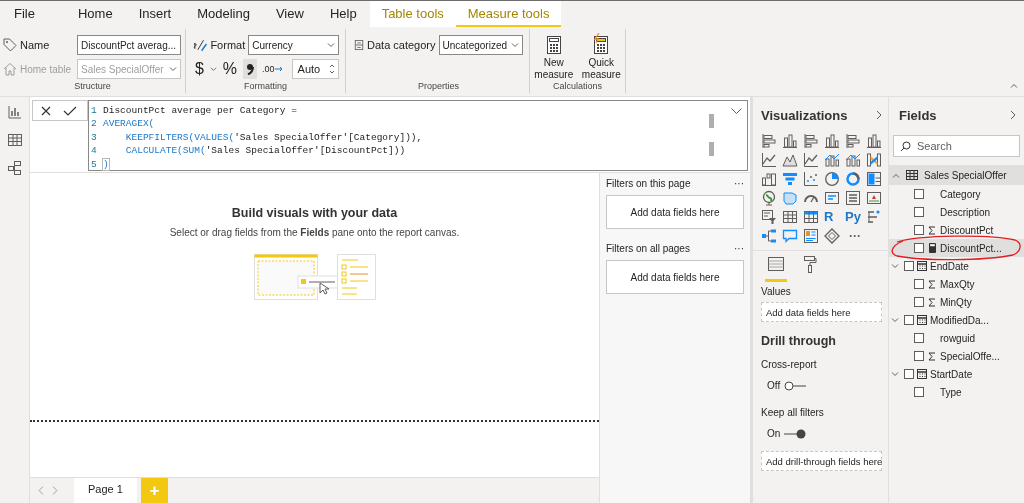  Describe the element at coordinates (790, 160) in the screenshot. I see `area-chart-icon` at that location.